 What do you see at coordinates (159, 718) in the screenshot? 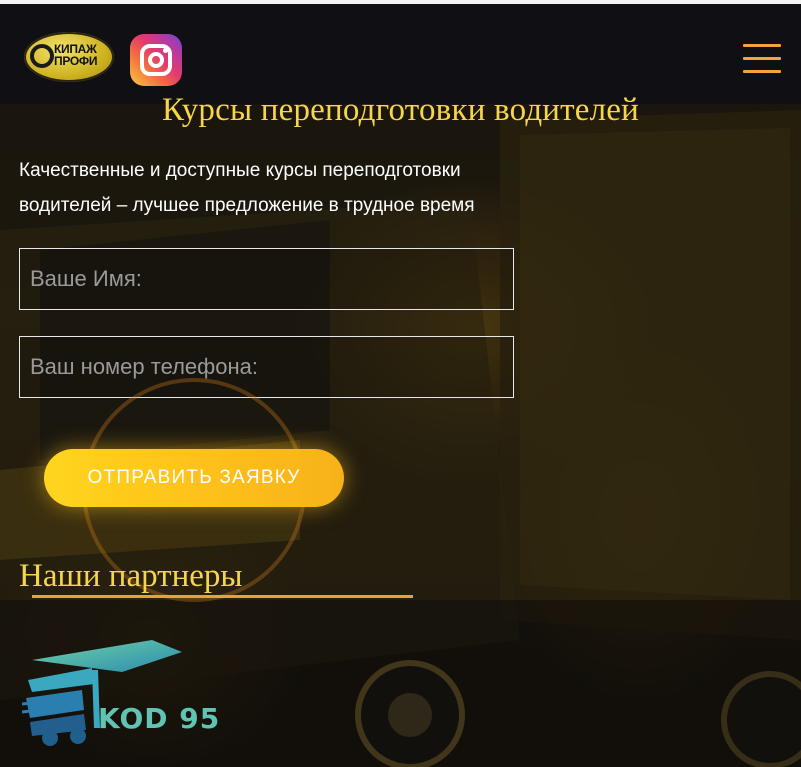
I see `partner-name: KOD 95` at bounding box center [159, 718].